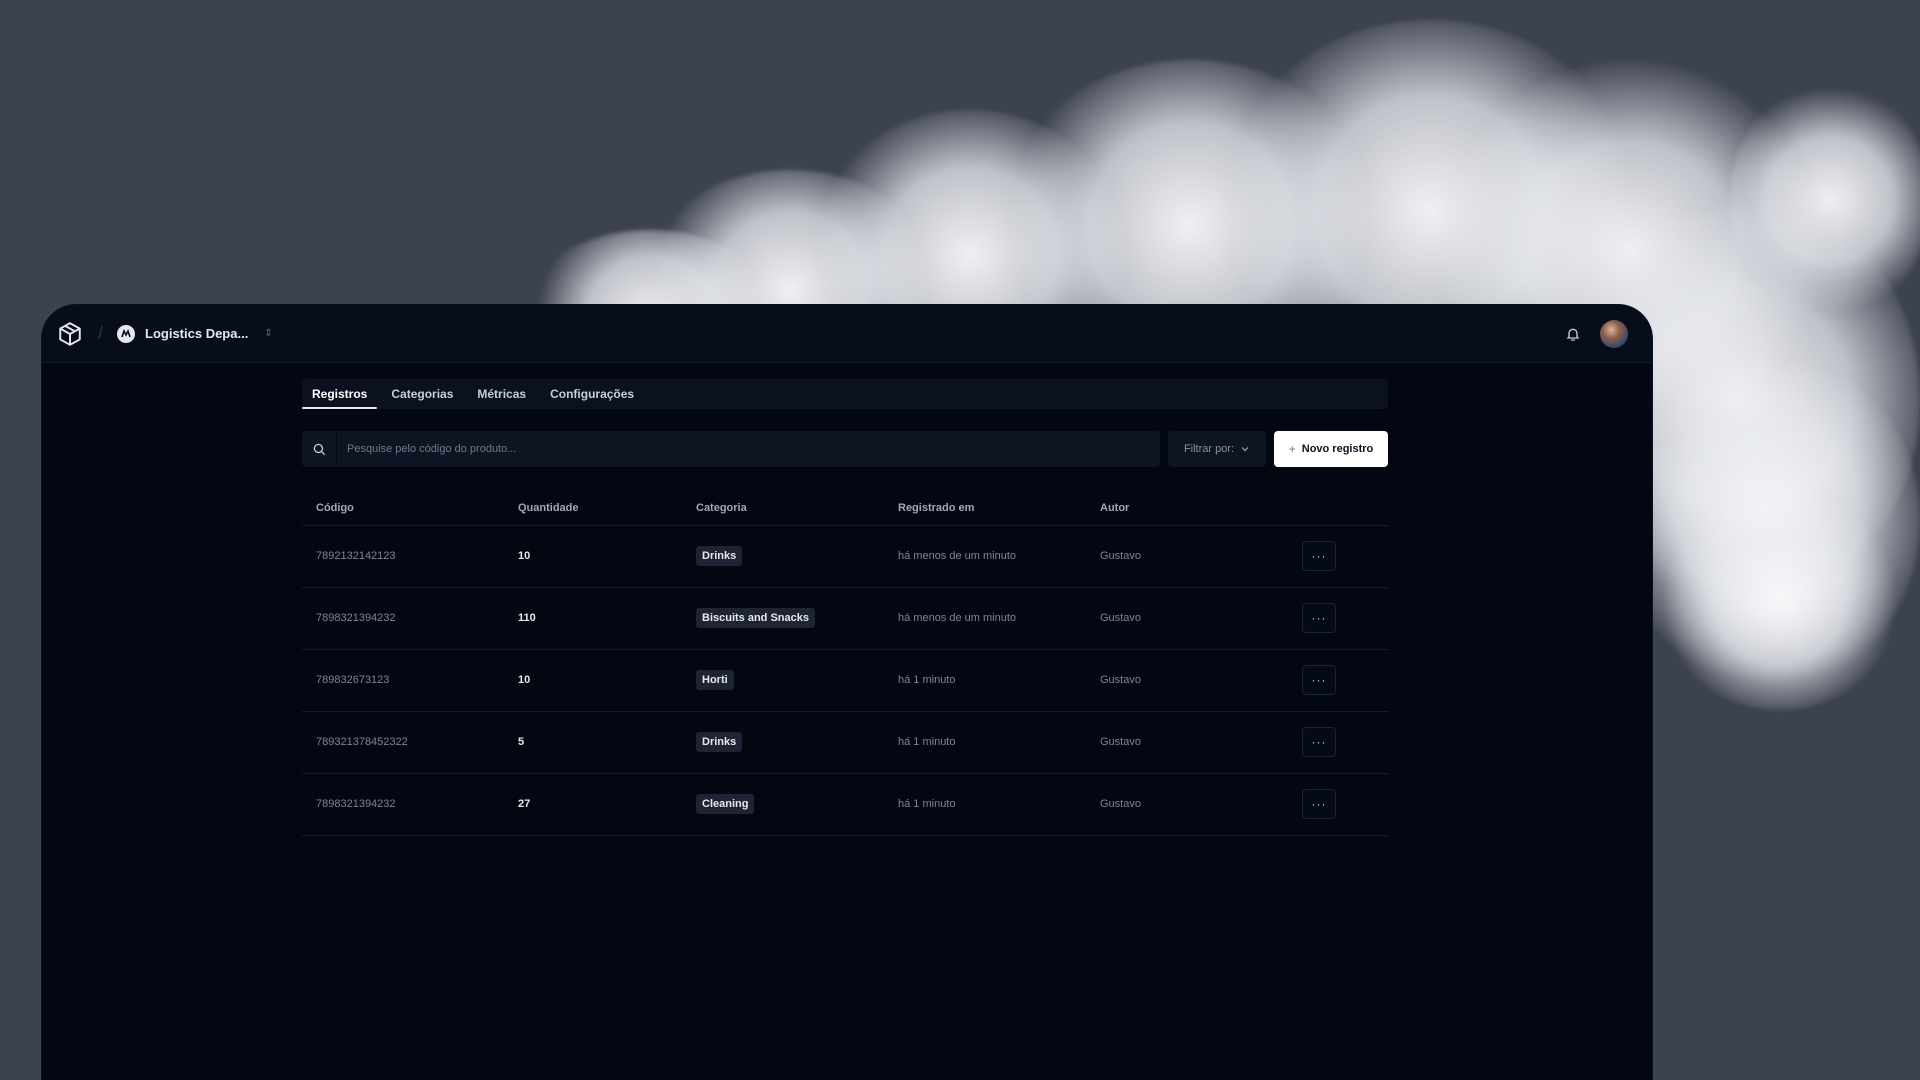  Describe the element at coordinates (1338, 508) in the screenshot. I see `column-header-actions` at that location.